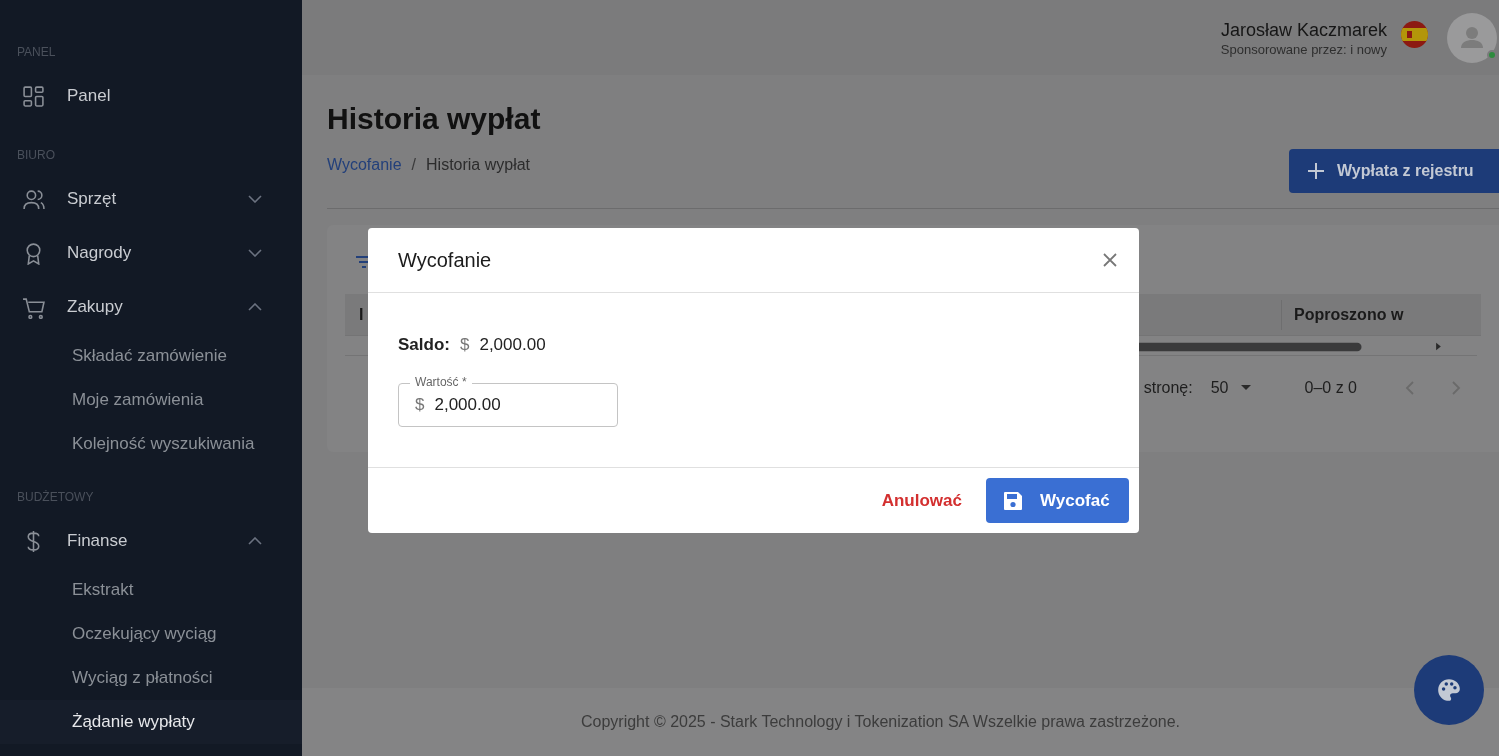 The height and width of the screenshot is (756, 1499). I want to click on nav-item: Panel, so click(151, 96).